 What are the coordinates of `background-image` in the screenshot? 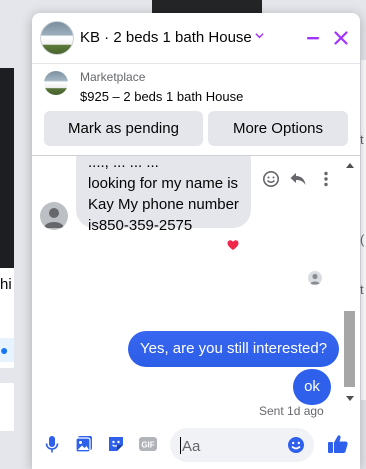 It's located at (207, 6).